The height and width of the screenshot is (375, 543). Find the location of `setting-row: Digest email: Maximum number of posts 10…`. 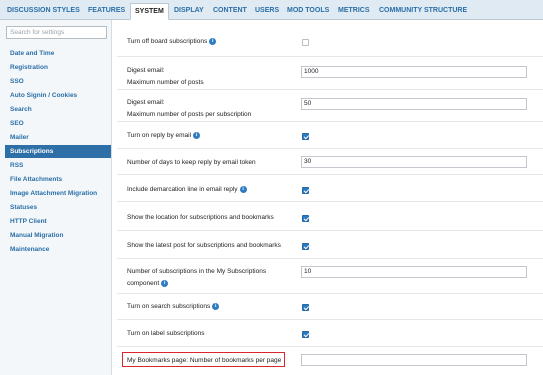

setting-row: Digest email: Maximum number of posts 10… is located at coordinates (330, 76).